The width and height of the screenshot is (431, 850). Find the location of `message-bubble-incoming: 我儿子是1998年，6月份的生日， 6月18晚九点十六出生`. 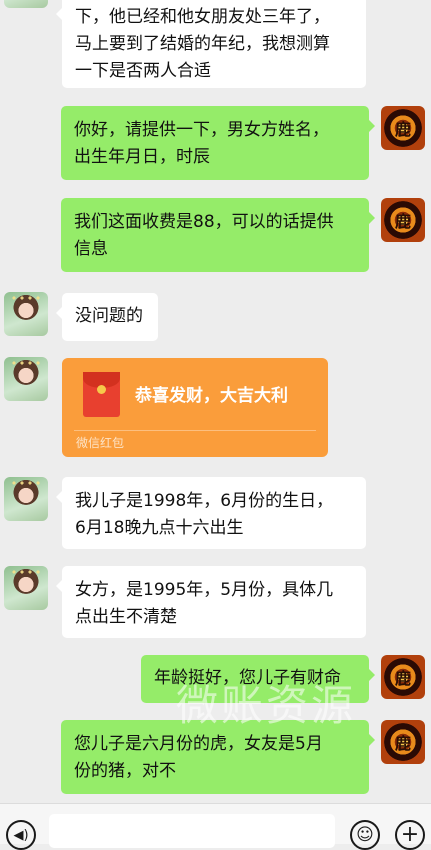

message-bubble-incoming: 我儿子是1998年，6月份的生日， 6月18晚九点十六出生 is located at coordinates (211, 513).